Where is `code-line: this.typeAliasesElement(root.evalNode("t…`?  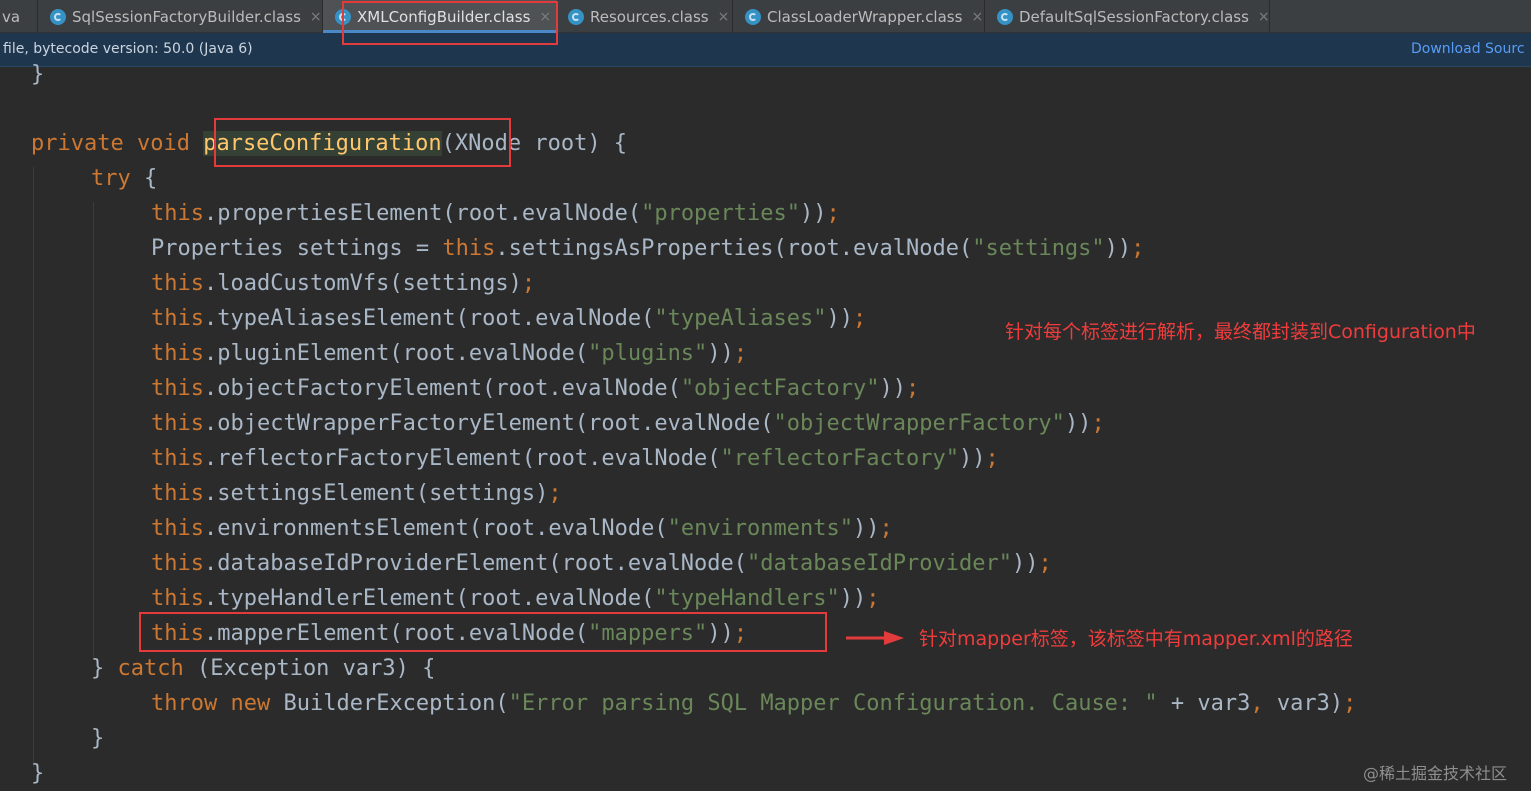 code-line: this.typeAliasesElement(root.evalNode("t… is located at coordinates (509, 318).